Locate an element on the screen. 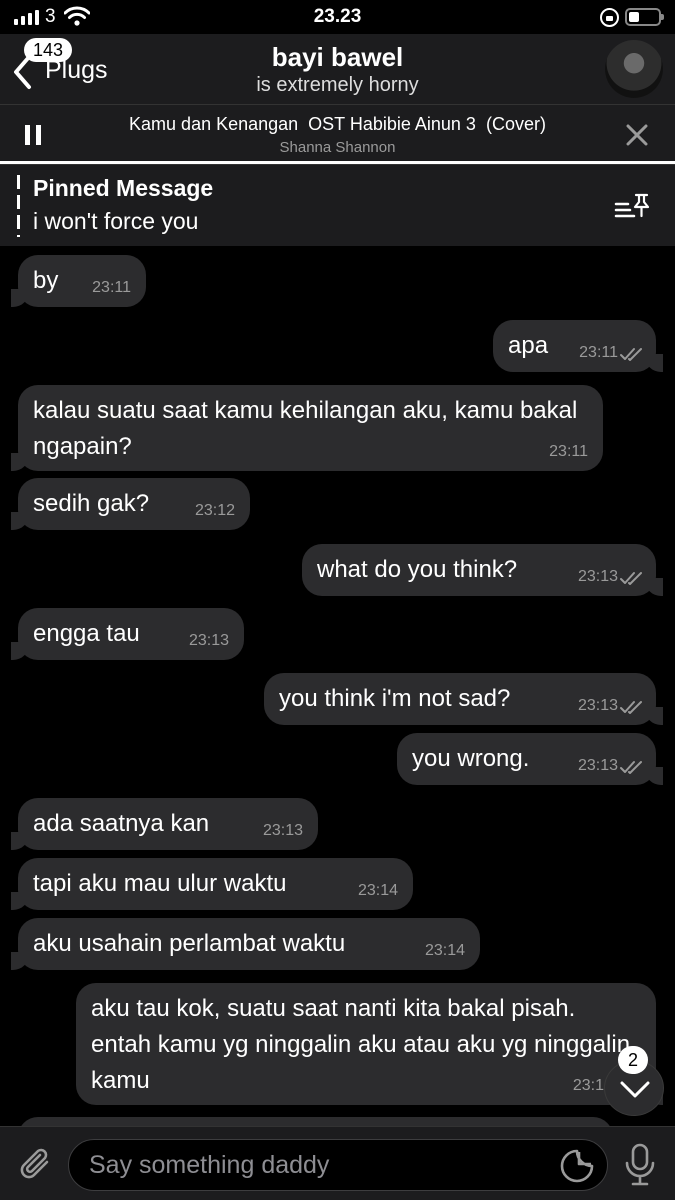 The image size is (675, 1200). microphone-icon is located at coordinates (640, 1165).